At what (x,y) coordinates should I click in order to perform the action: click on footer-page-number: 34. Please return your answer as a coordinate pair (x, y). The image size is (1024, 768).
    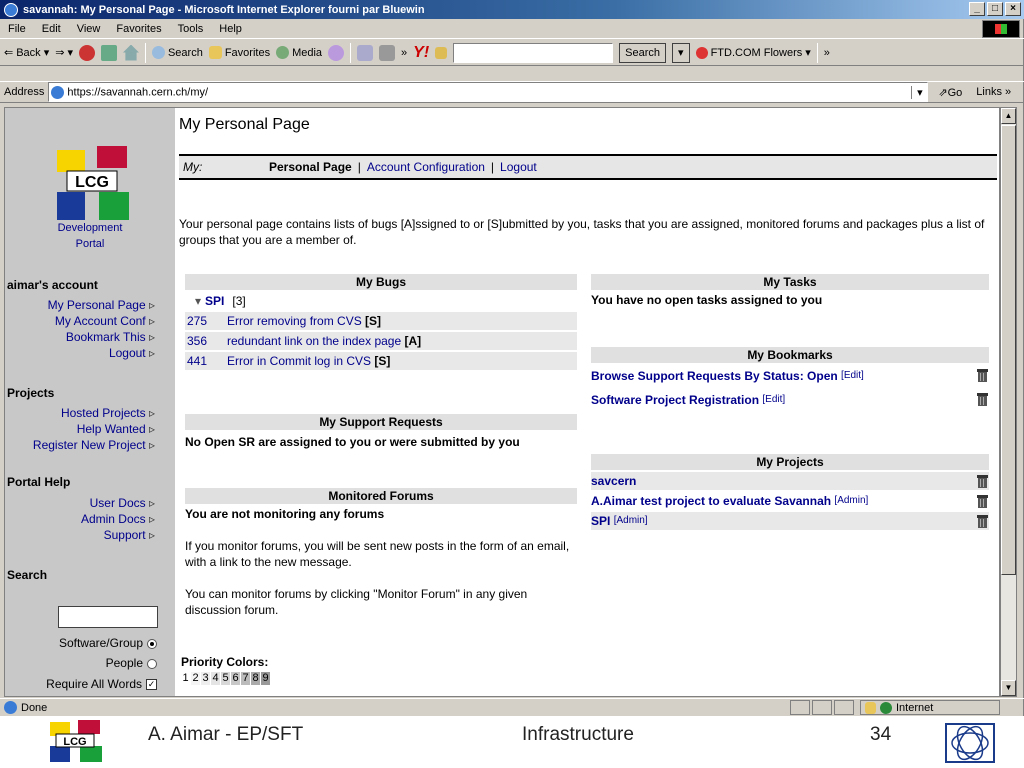
    Looking at the image, I should click on (881, 734).